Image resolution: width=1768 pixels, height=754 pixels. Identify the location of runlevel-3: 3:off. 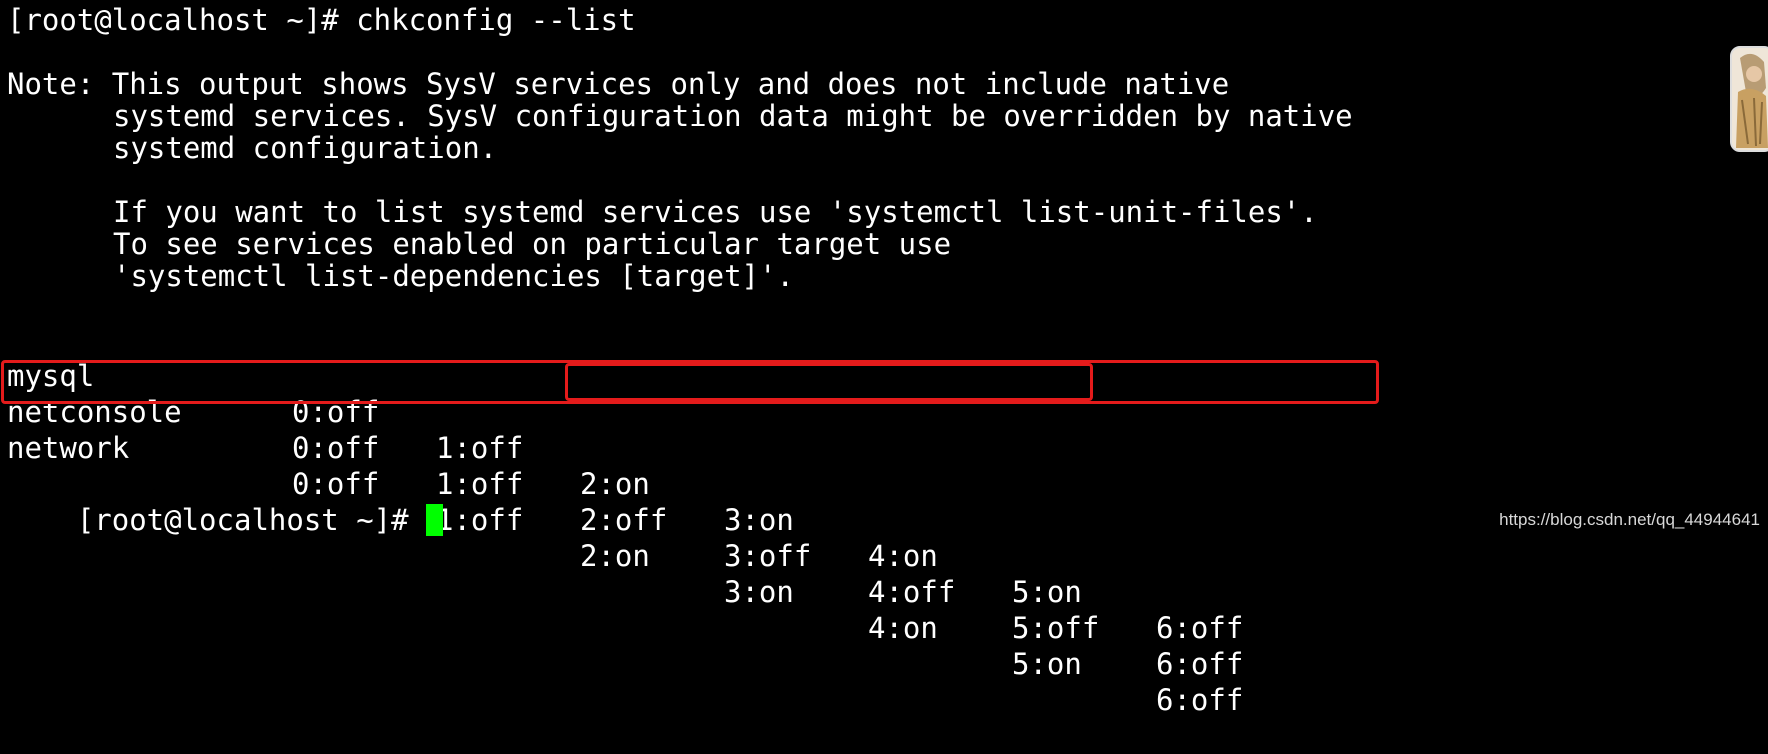
(768, 556).